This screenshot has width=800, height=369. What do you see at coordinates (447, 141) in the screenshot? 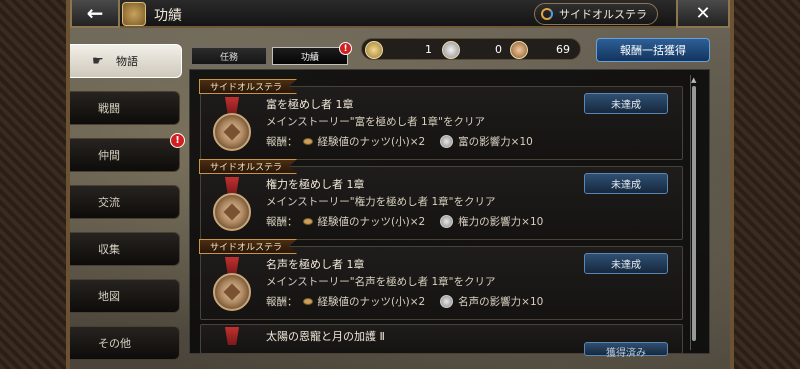
I see `wealth-influence-icon` at bounding box center [447, 141].